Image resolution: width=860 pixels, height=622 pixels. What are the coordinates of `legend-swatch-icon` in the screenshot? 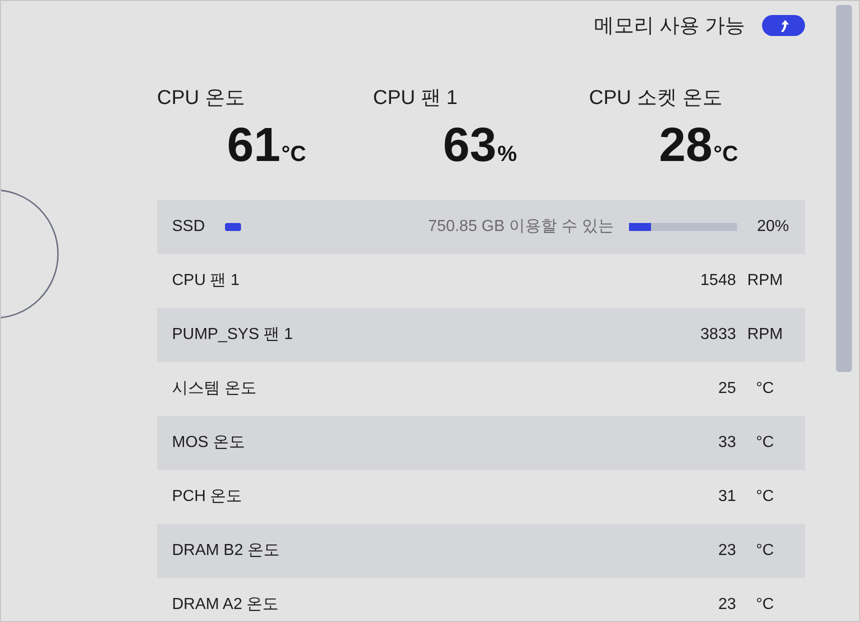 It's located at (232, 227).